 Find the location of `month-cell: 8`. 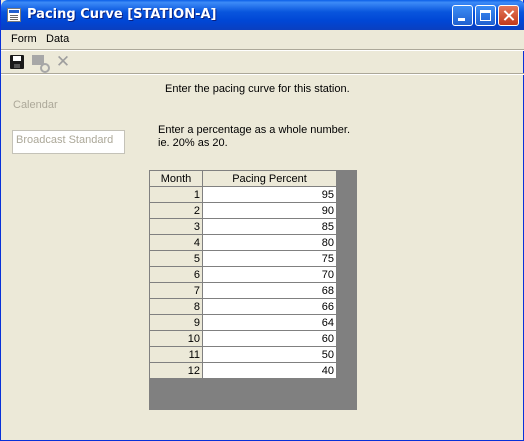

month-cell: 8 is located at coordinates (176, 306).